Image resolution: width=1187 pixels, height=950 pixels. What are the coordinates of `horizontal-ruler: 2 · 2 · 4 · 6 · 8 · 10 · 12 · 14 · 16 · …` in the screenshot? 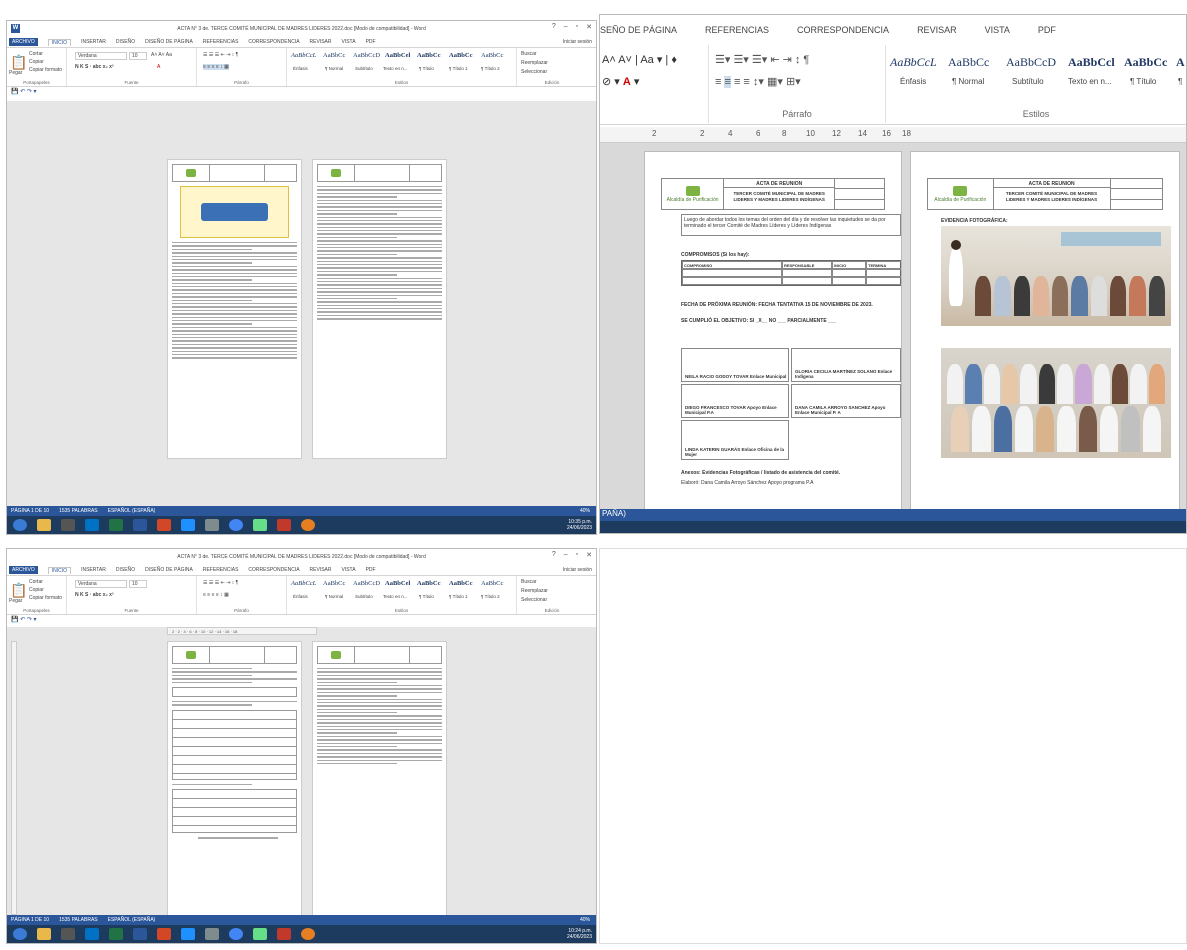 It's located at (242, 631).